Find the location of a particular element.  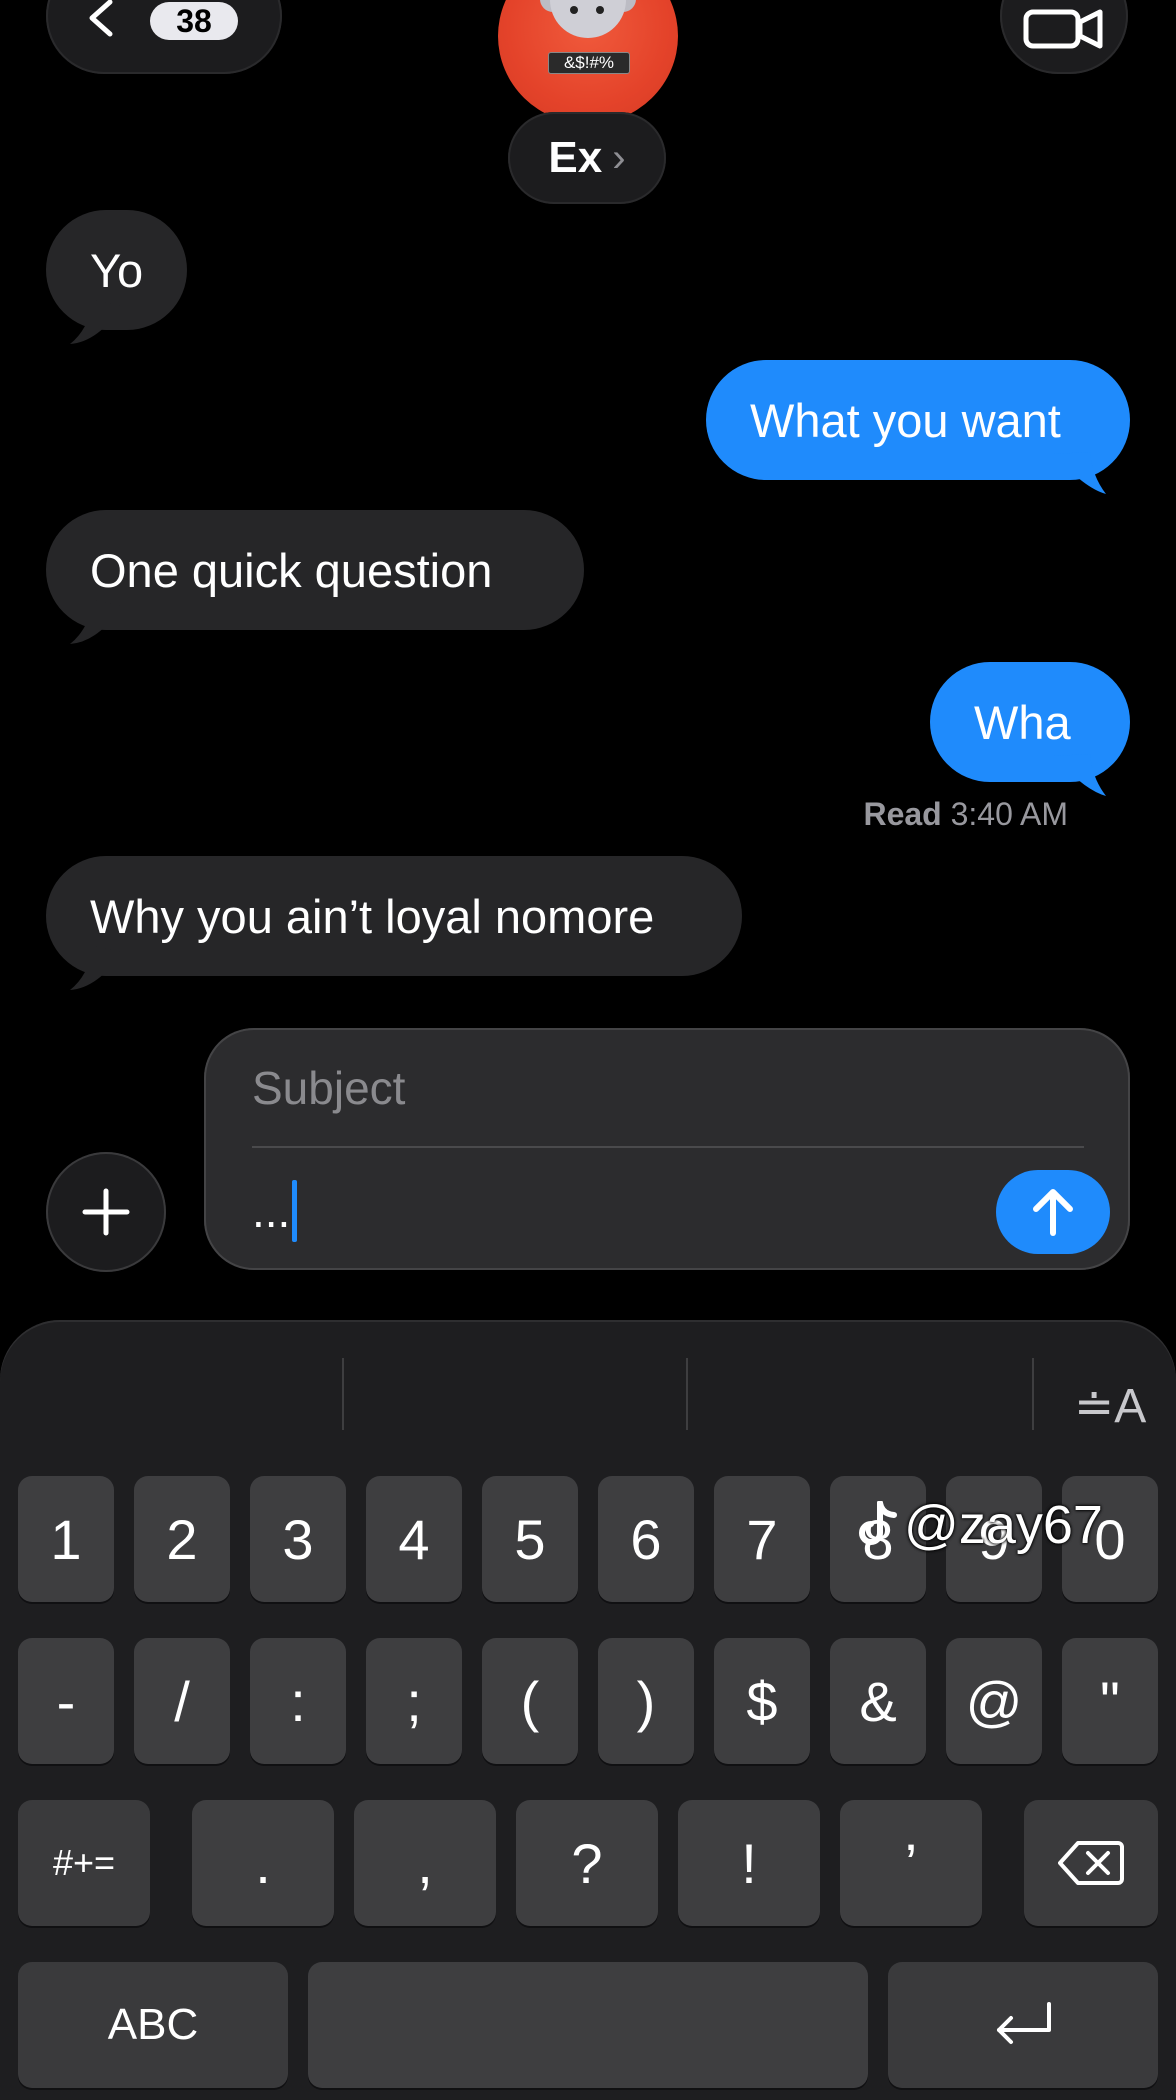

contact-avatar: &$!#% is located at coordinates (588, 62).